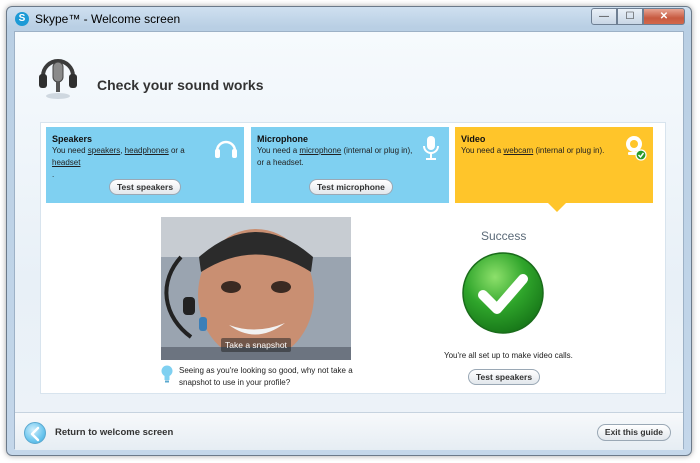 Image resolution: width=700 pixels, height=463 pixels. Describe the element at coordinates (226, 149) in the screenshot. I see `headphones-icon` at that location.